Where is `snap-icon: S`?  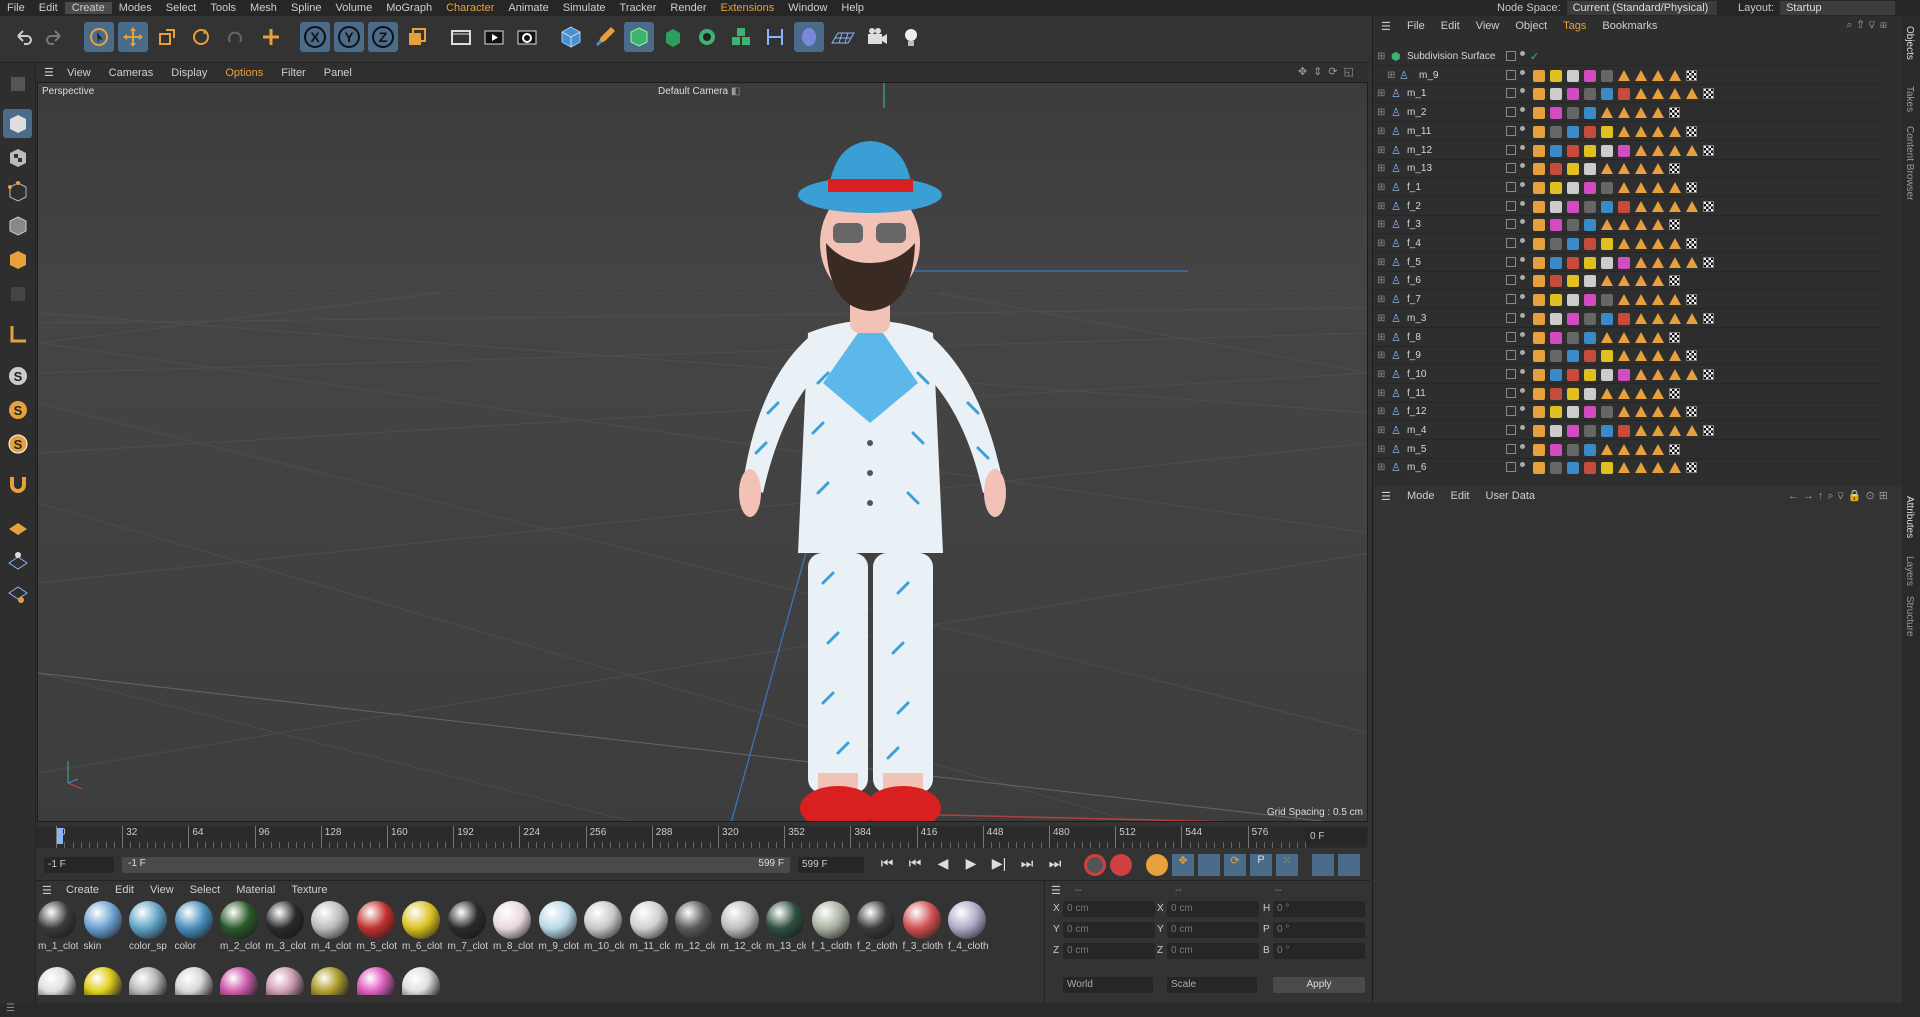 snap-icon: S is located at coordinates (17, 375).